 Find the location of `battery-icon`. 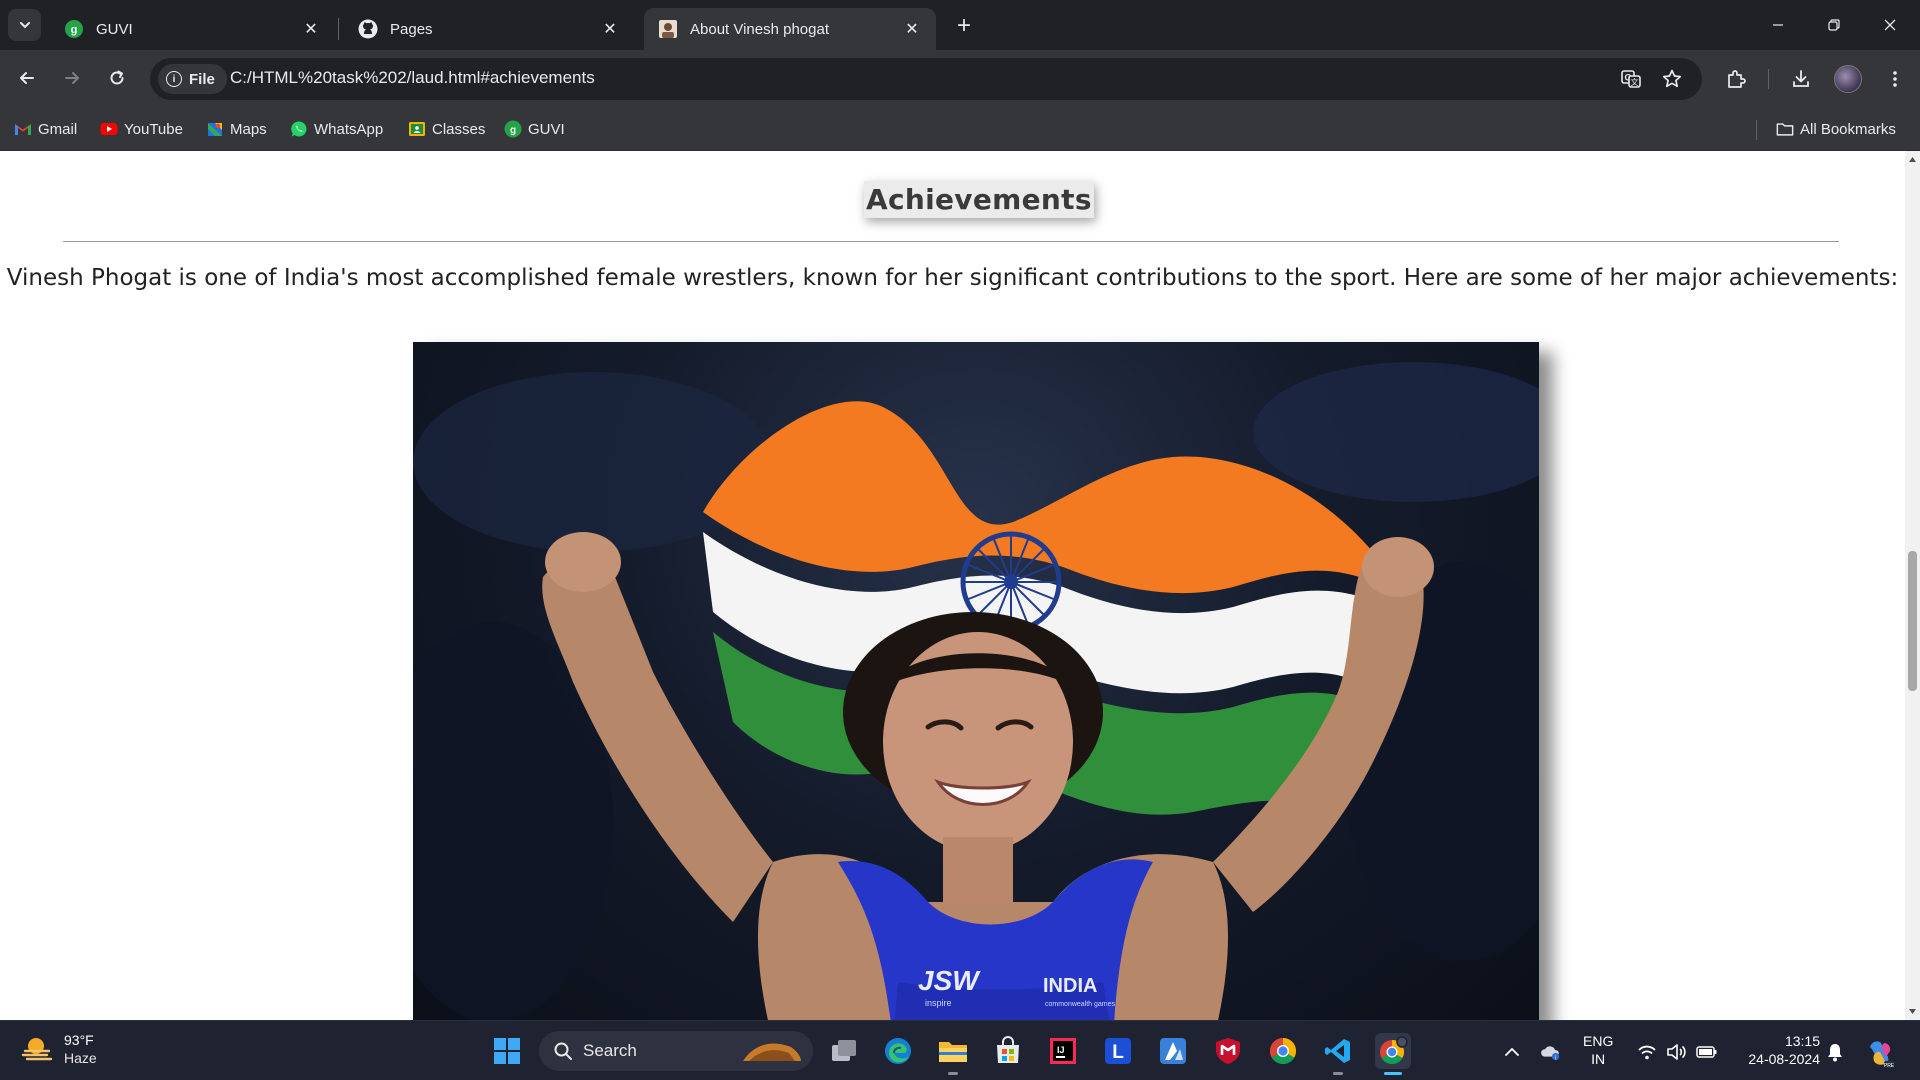

battery-icon is located at coordinates (1707, 1052).